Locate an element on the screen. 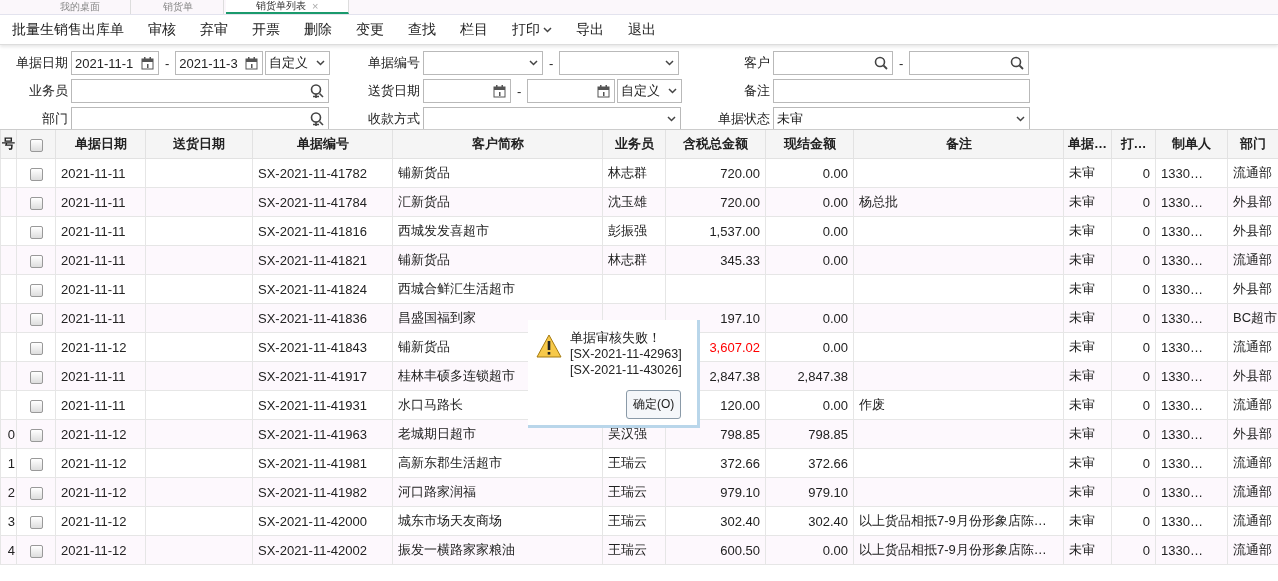  toolbar-button: 开票 is located at coordinates (266, 29).